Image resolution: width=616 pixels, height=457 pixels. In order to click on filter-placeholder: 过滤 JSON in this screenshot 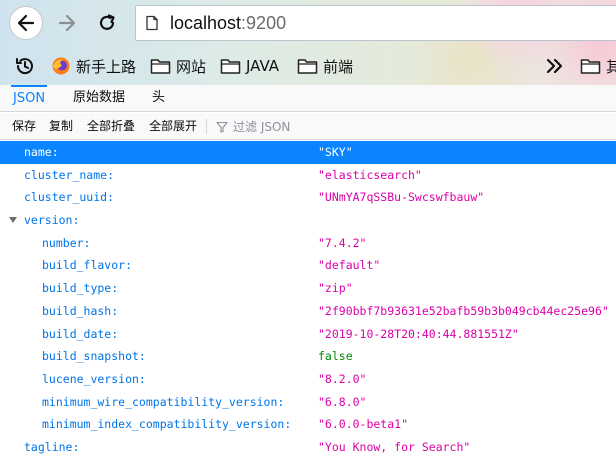, I will do `click(262, 127)`.